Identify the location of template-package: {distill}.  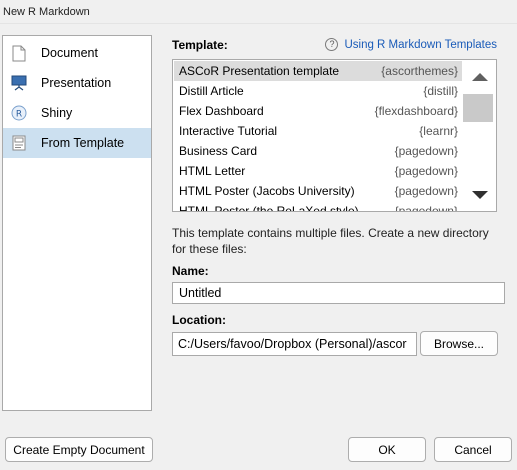
(440, 91).